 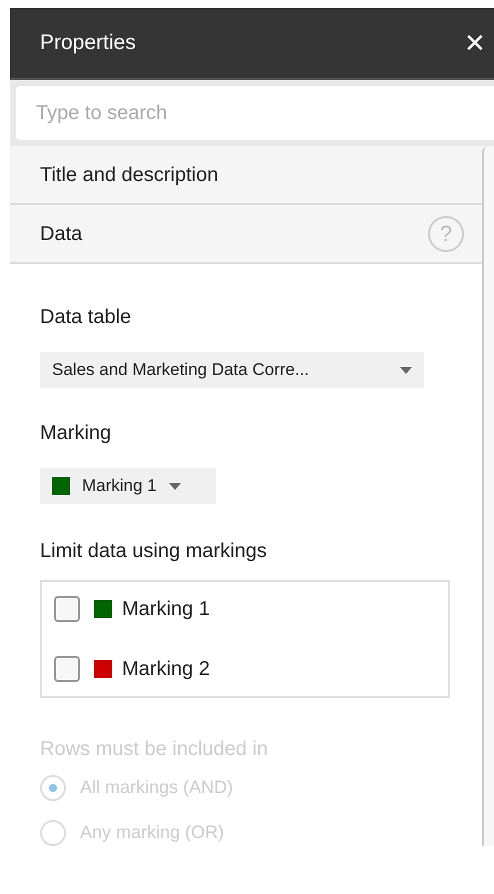 I want to click on checkbox-label: Marking 1, so click(x=166, y=609).